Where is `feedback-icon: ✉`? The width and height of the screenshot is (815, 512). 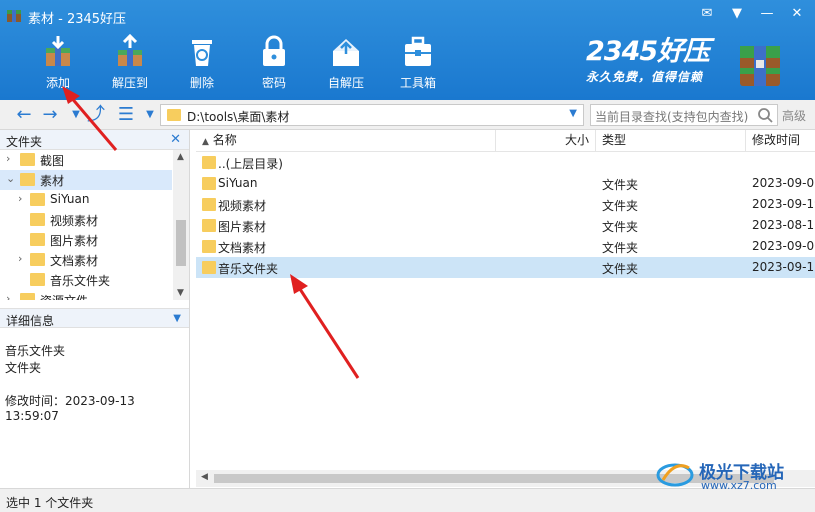 feedback-icon: ✉ is located at coordinates (707, 14).